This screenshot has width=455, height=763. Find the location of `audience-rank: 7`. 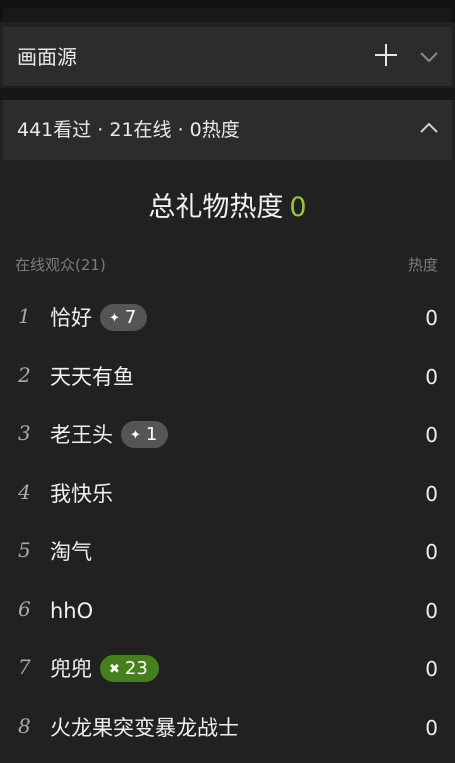

audience-rank: 7 is located at coordinates (24, 667).